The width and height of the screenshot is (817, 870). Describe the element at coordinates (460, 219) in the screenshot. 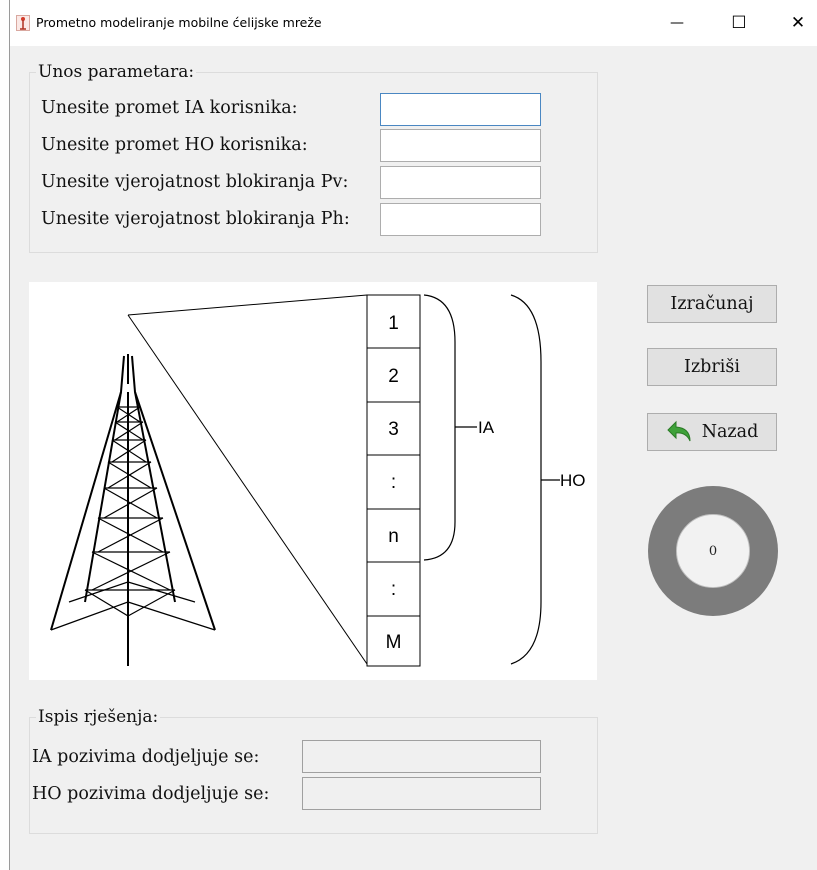

I see `ph-probability-input` at that location.